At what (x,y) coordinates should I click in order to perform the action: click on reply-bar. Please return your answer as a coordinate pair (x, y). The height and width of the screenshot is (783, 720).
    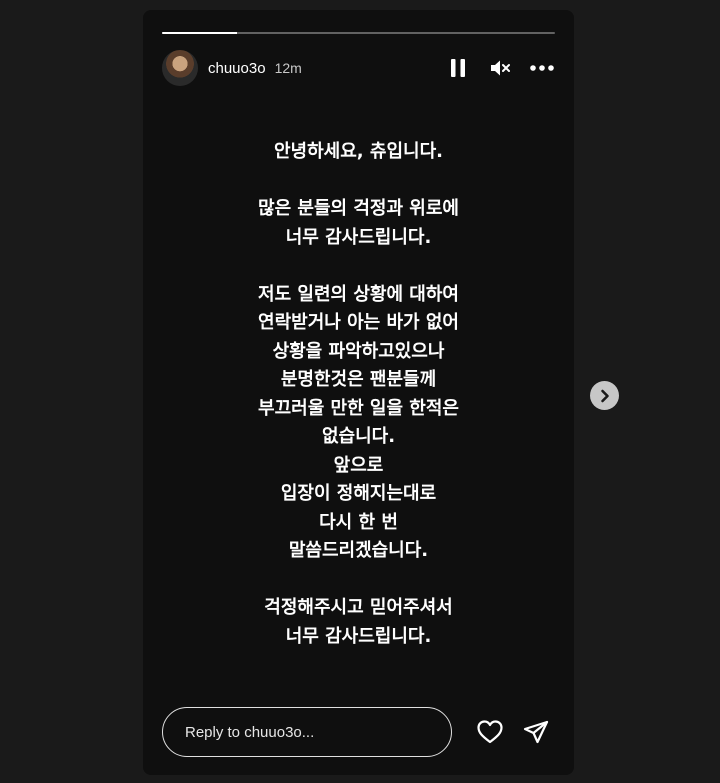
    Looking at the image, I should click on (358, 732).